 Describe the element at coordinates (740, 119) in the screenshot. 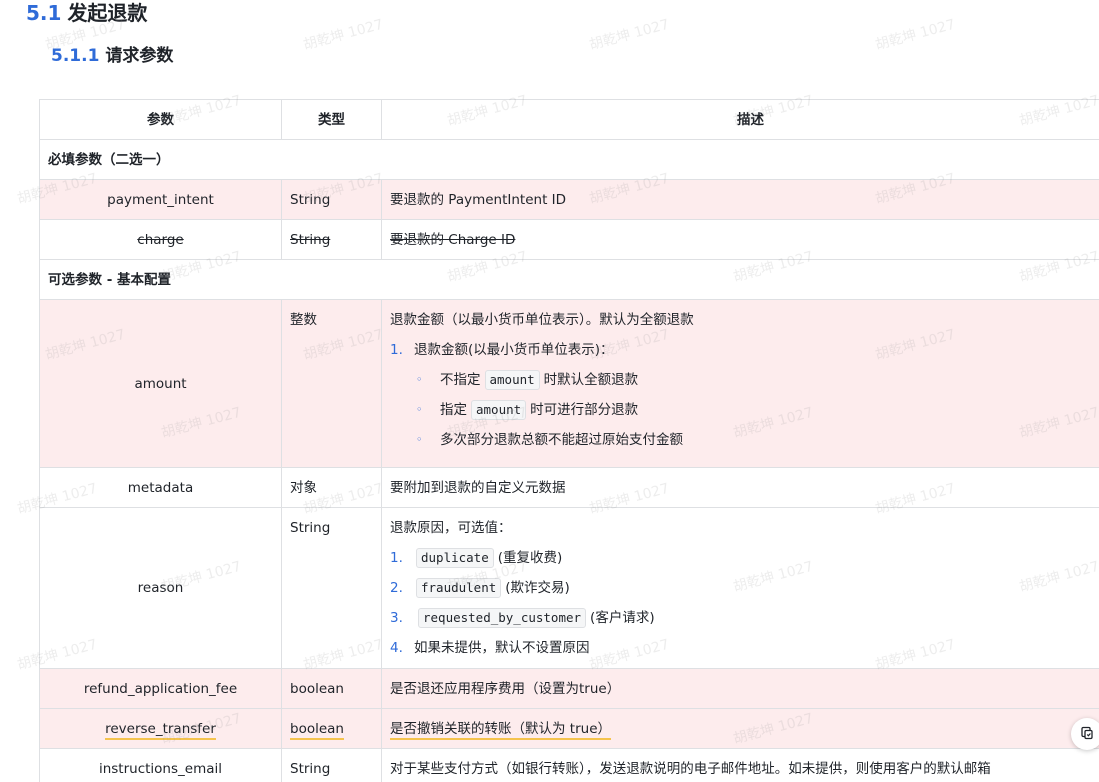

I see `header-desc: 描述` at that location.